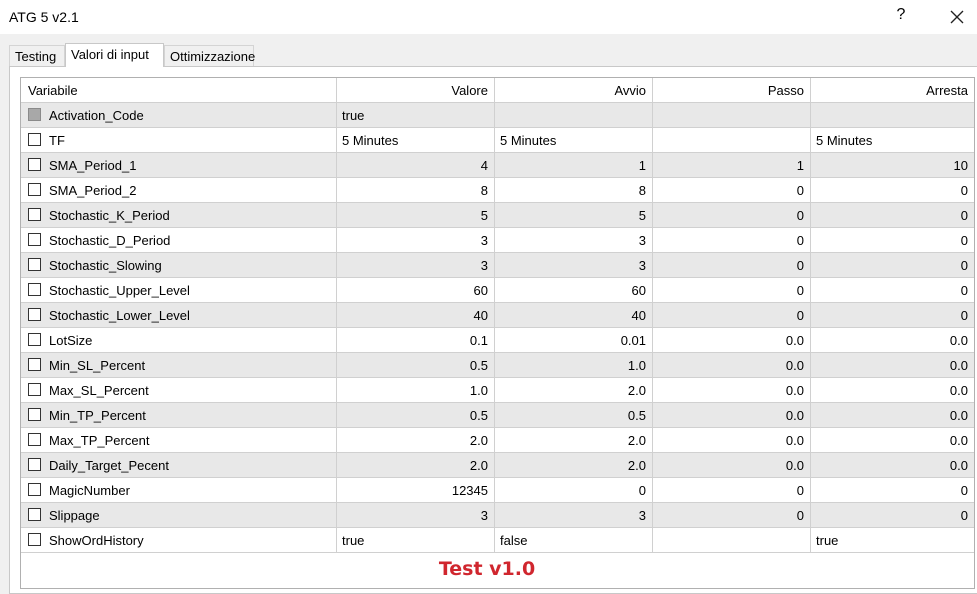 The width and height of the screenshot is (977, 594). Describe the element at coordinates (732, 90) in the screenshot. I see `column-header-step: Passo` at that location.